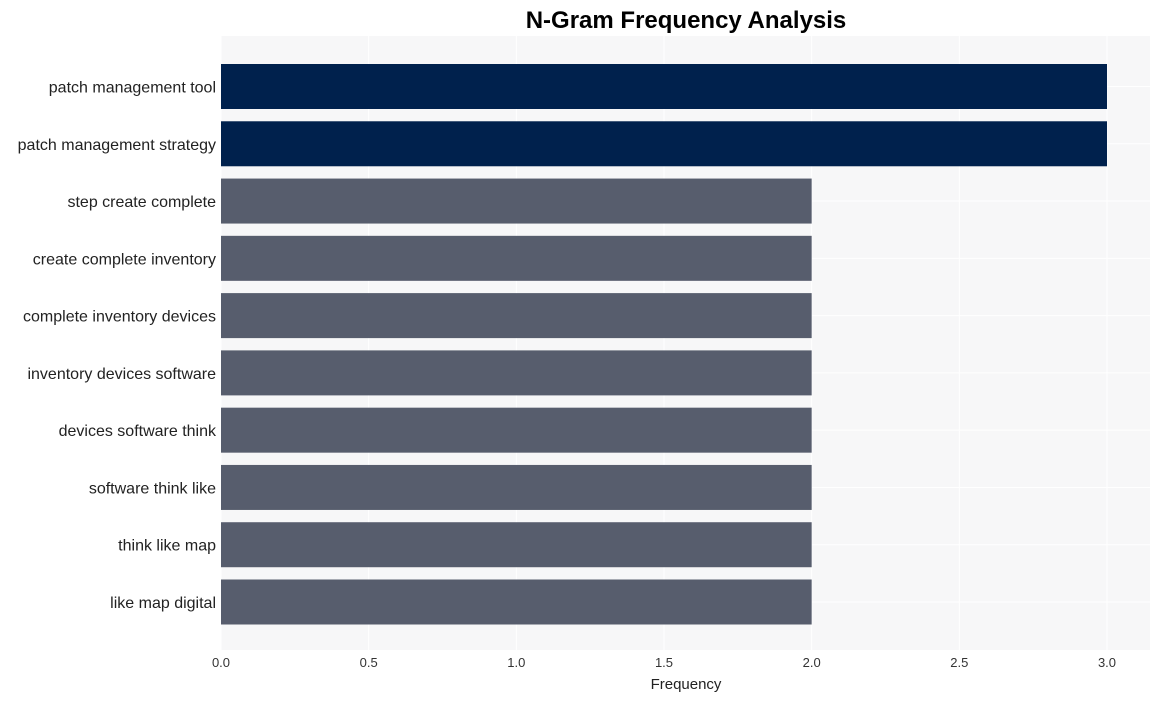 This screenshot has width=1161, height=701. What do you see at coordinates (1107, 662) in the screenshot?
I see `x-tick-label: 3.0` at bounding box center [1107, 662].